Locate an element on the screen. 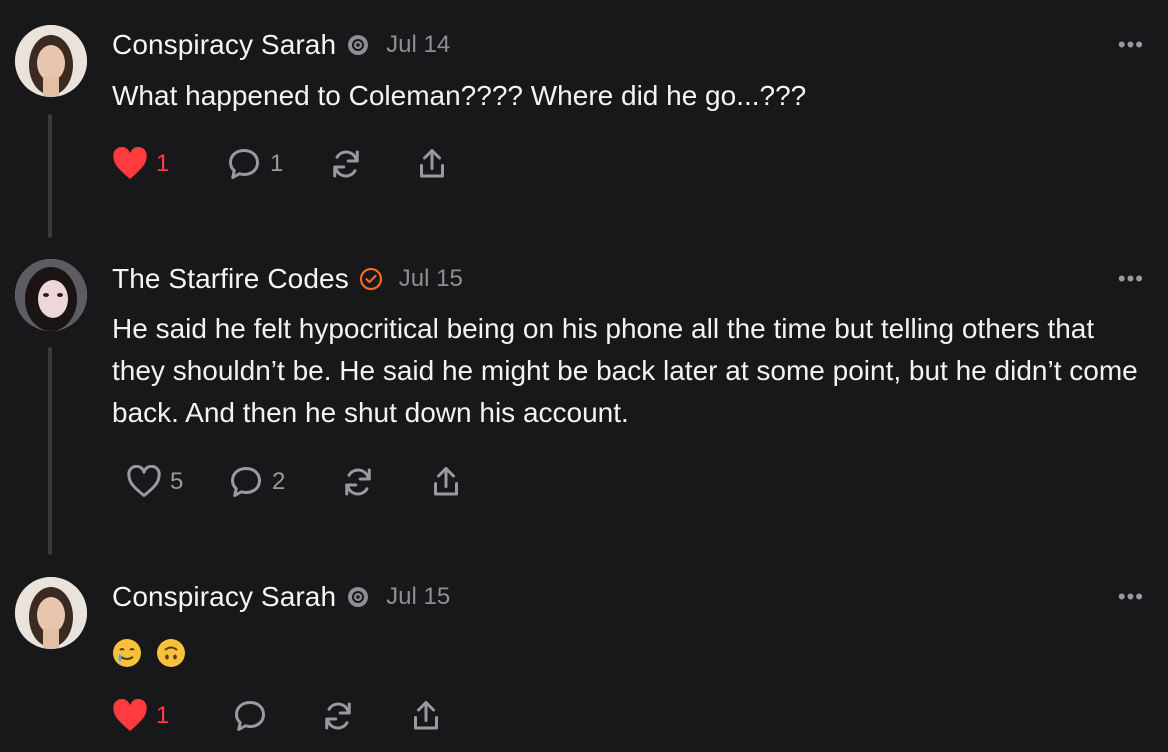  post-actions: 1 is located at coordinates (278, 716).